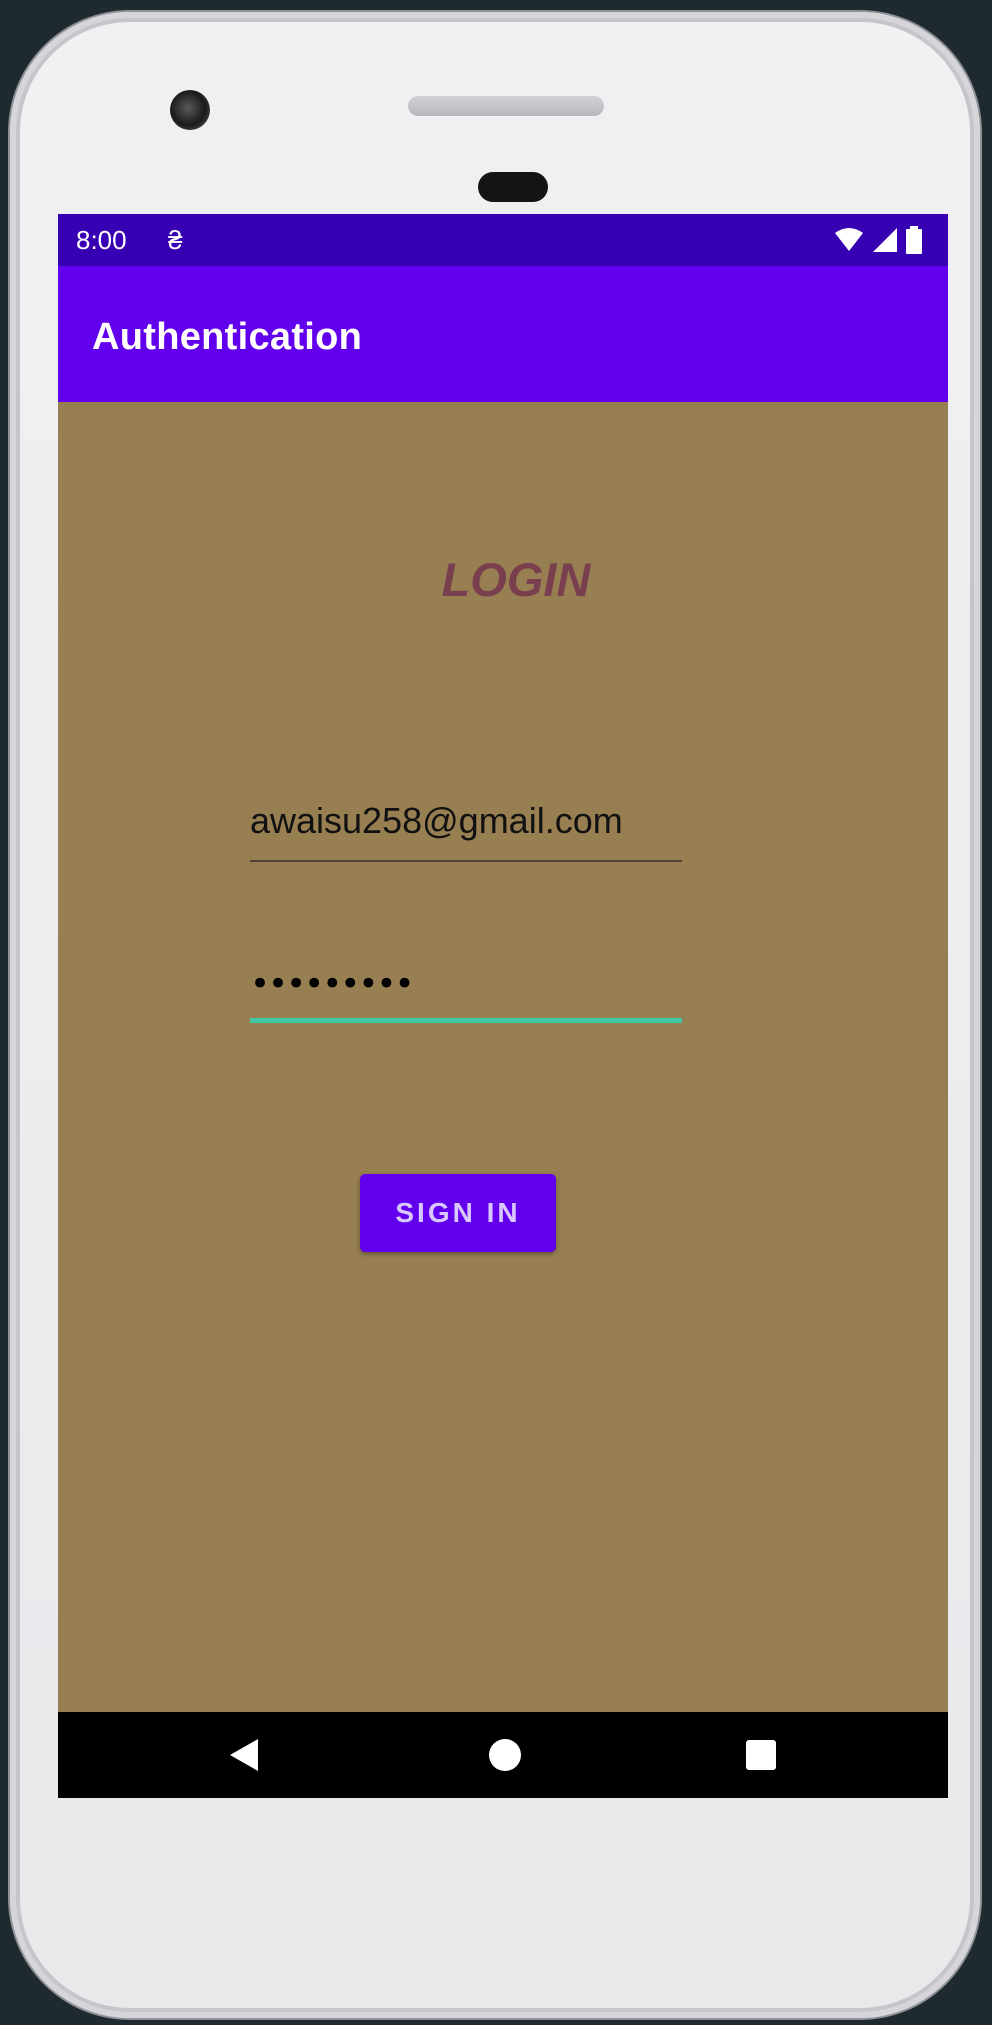 The image size is (992, 2025). Describe the element at coordinates (175, 240) in the screenshot. I see `notification-icon: ₴` at that location.